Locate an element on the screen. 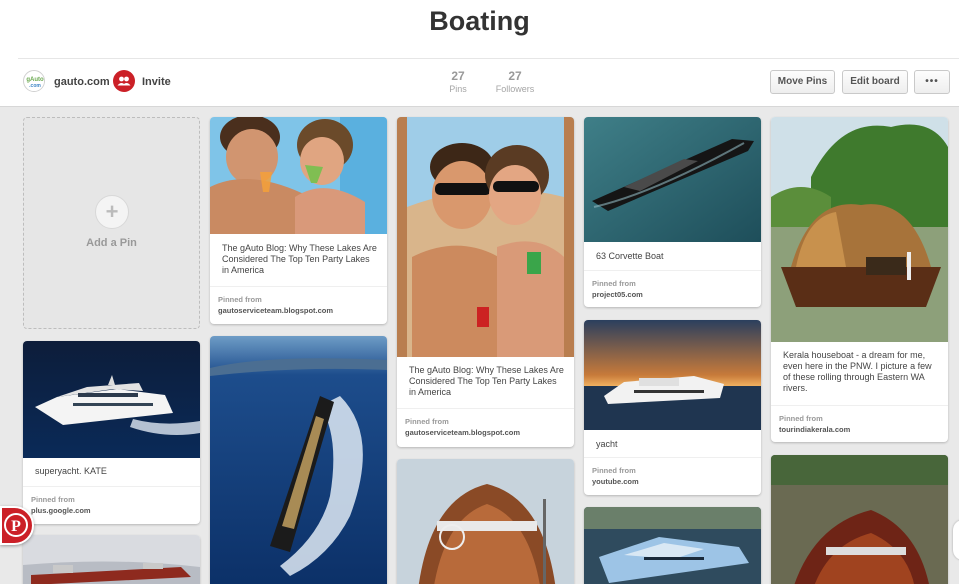 The height and width of the screenshot is (584, 959). more-options-button: ••• is located at coordinates (932, 82).